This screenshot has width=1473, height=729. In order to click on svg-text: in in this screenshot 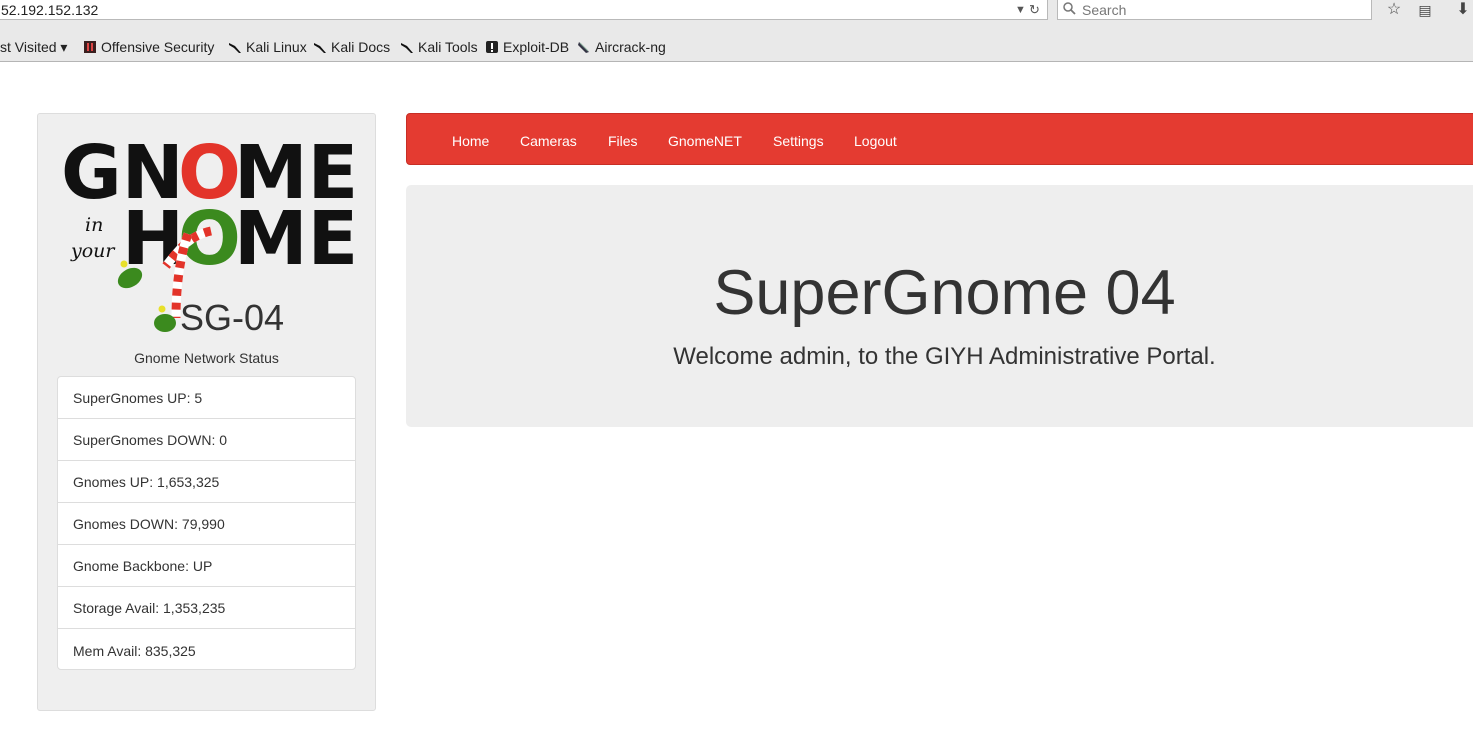, I will do `click(94, 225)`.